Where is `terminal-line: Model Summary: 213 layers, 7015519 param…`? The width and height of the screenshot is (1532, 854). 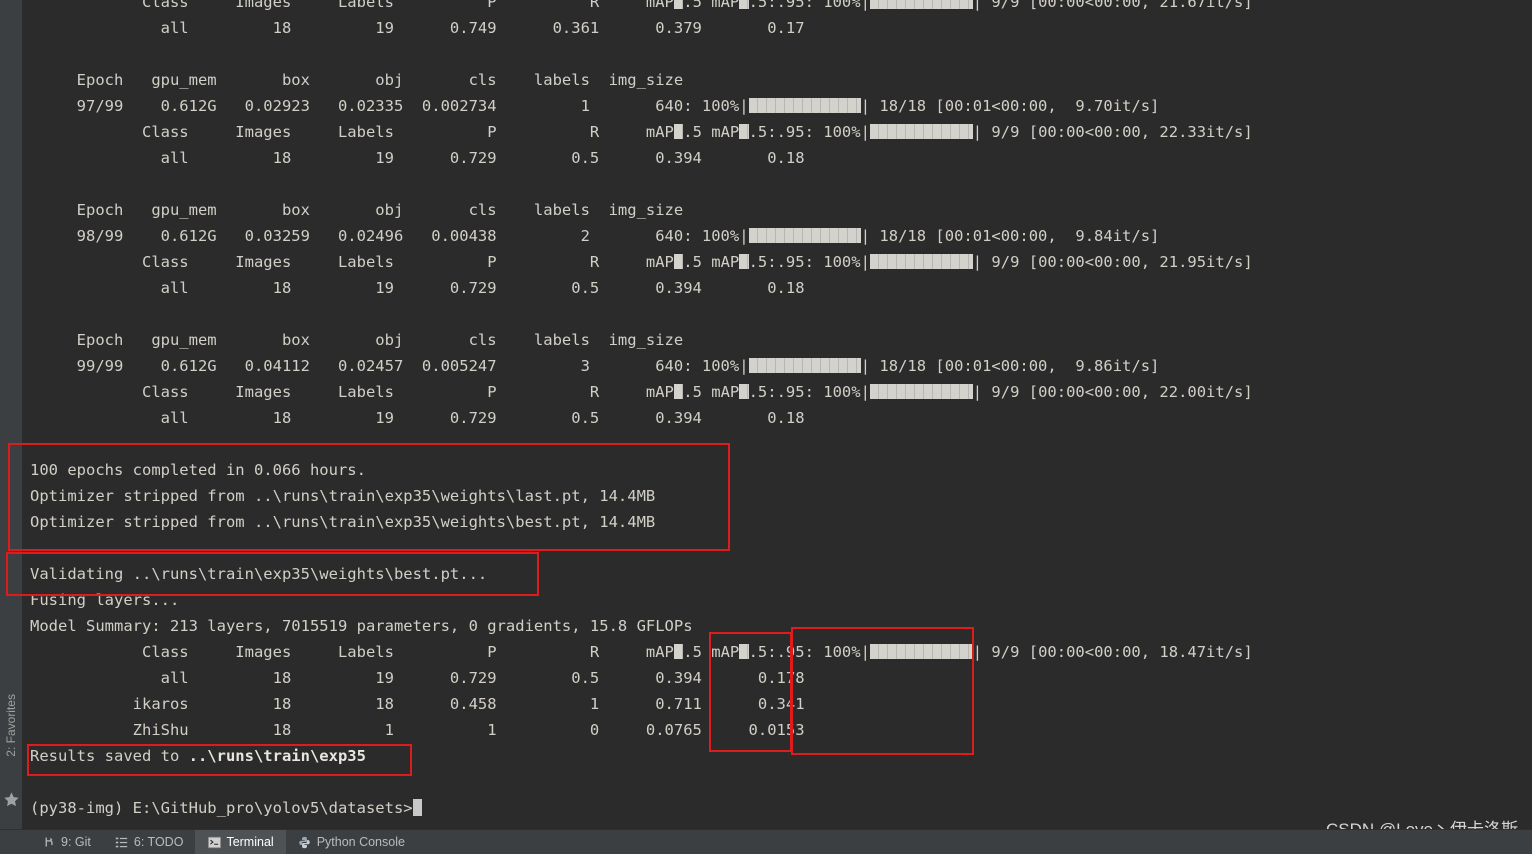
terminal-line: Model Summary: 213 layers, 7015519 param… is located at coordinates (361, 626).